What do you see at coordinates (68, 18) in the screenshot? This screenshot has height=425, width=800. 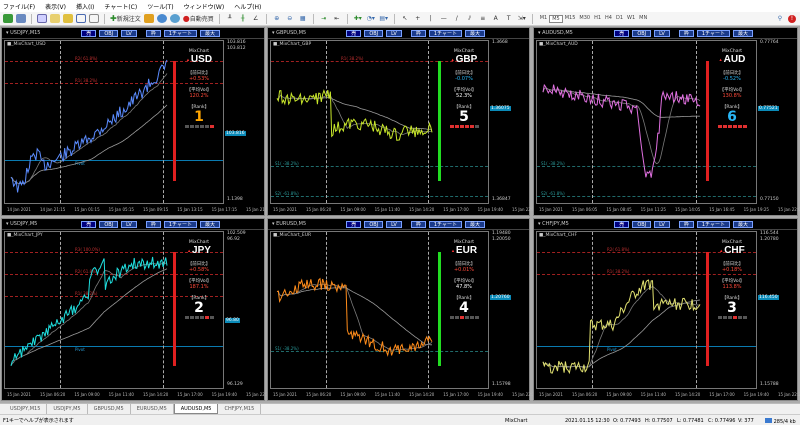 I see `data-window-icon` at bounding box center [68, 18].